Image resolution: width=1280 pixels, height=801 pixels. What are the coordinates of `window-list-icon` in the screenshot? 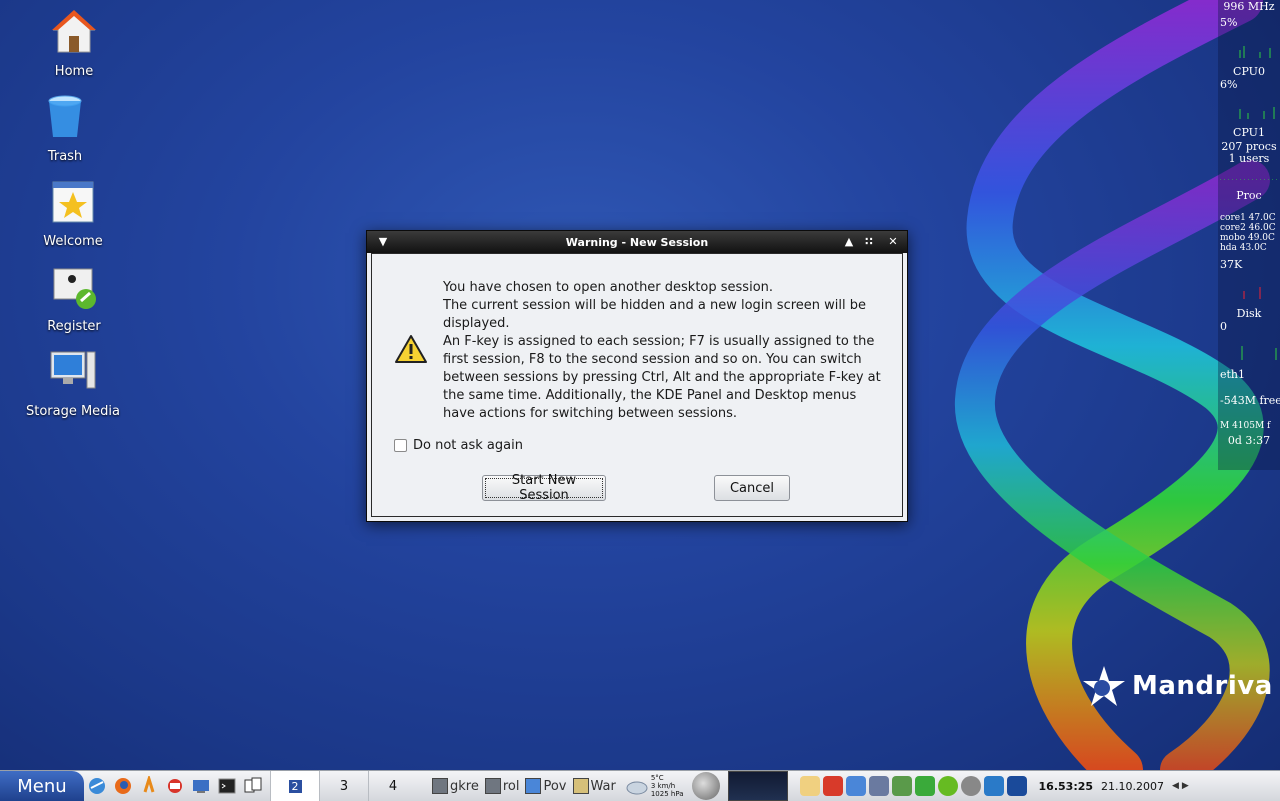 It's located at (253, 785).